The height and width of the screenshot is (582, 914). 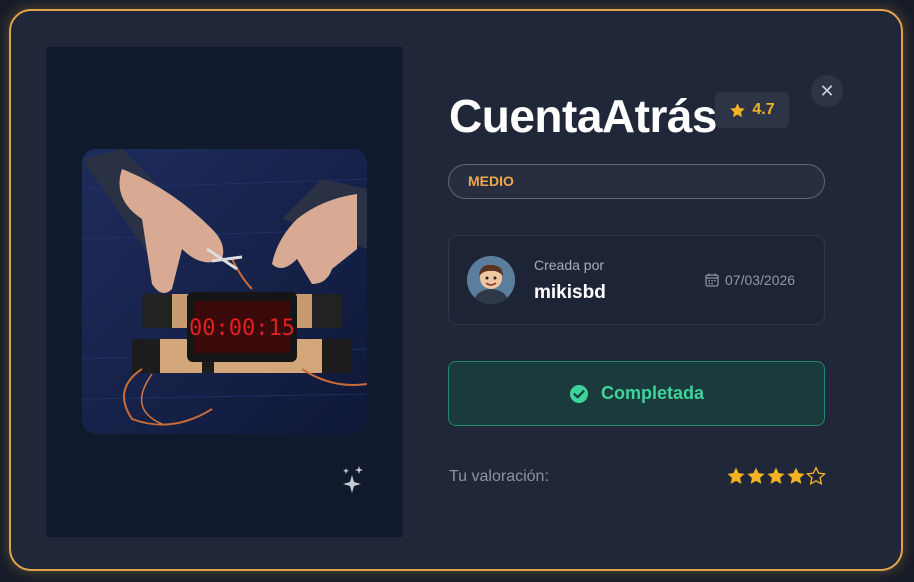 I want to click on sparkle-icon, so click(x=353, y=480).